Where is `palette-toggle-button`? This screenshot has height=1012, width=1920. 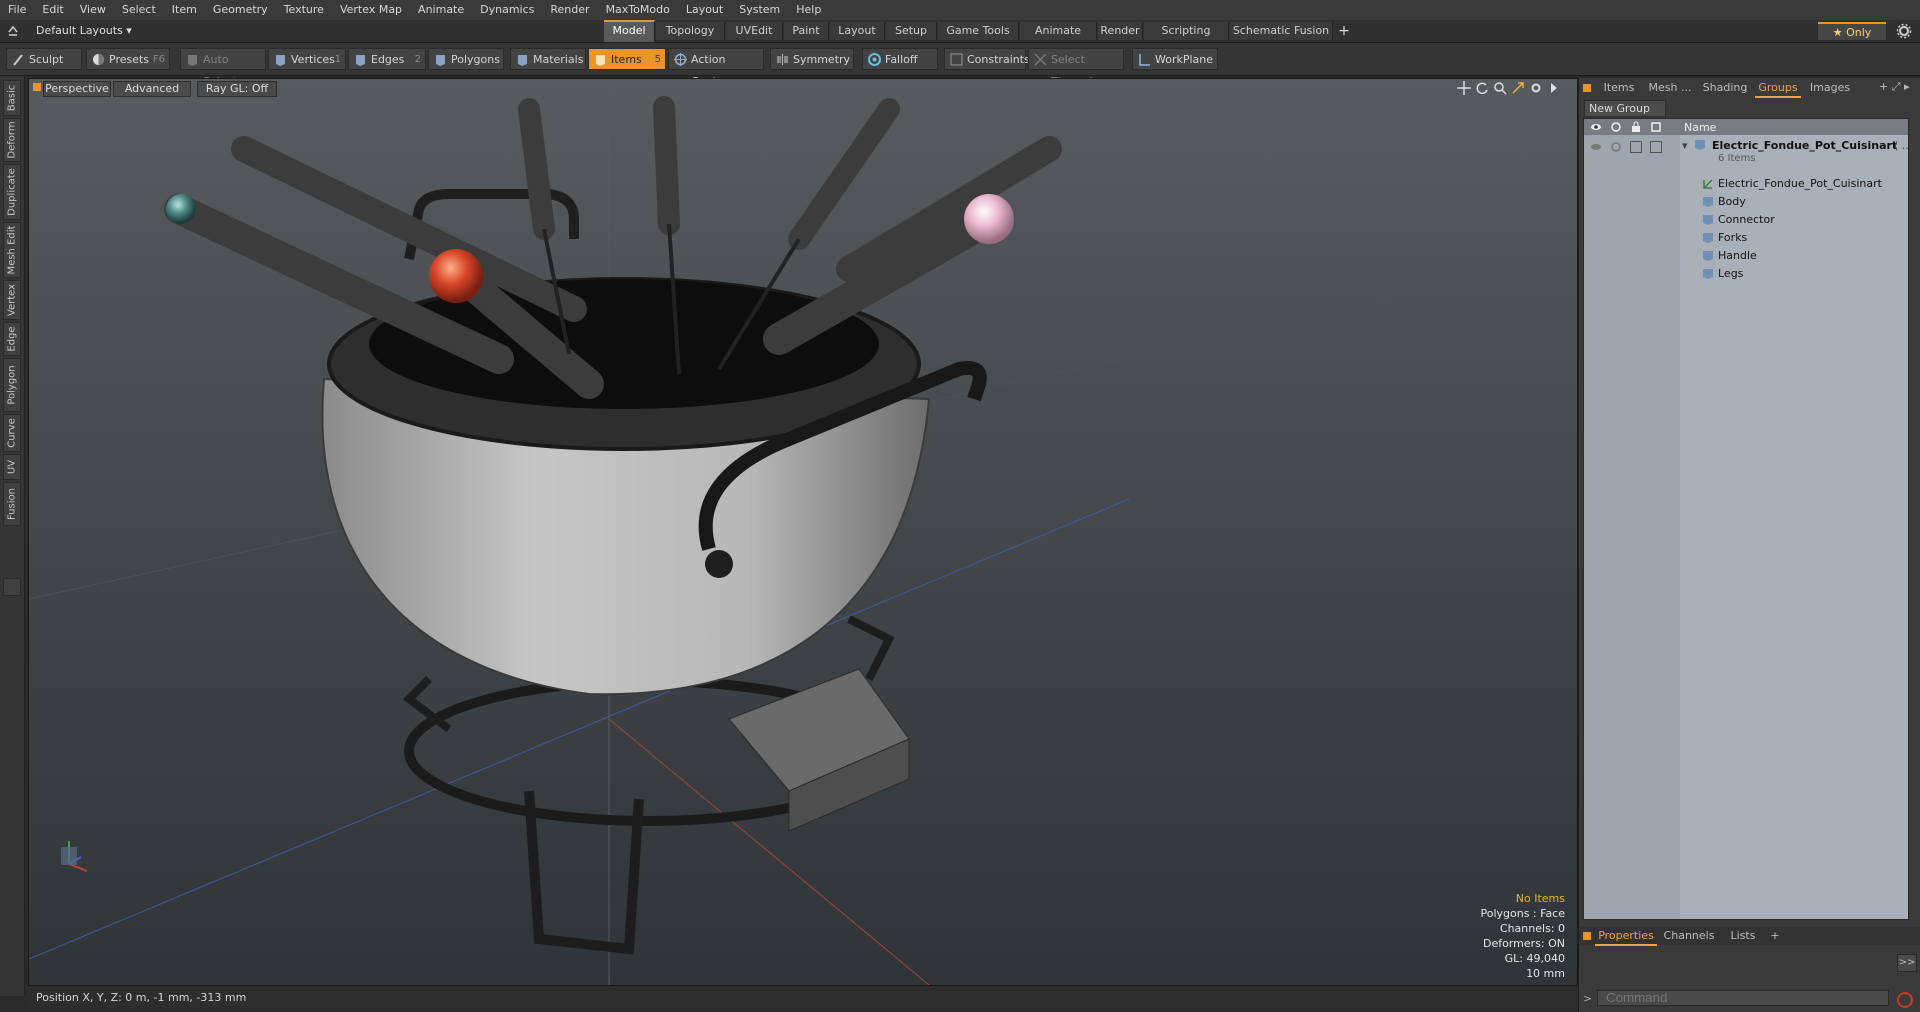
palette-toggle-button is located at coordinates (12, 587).